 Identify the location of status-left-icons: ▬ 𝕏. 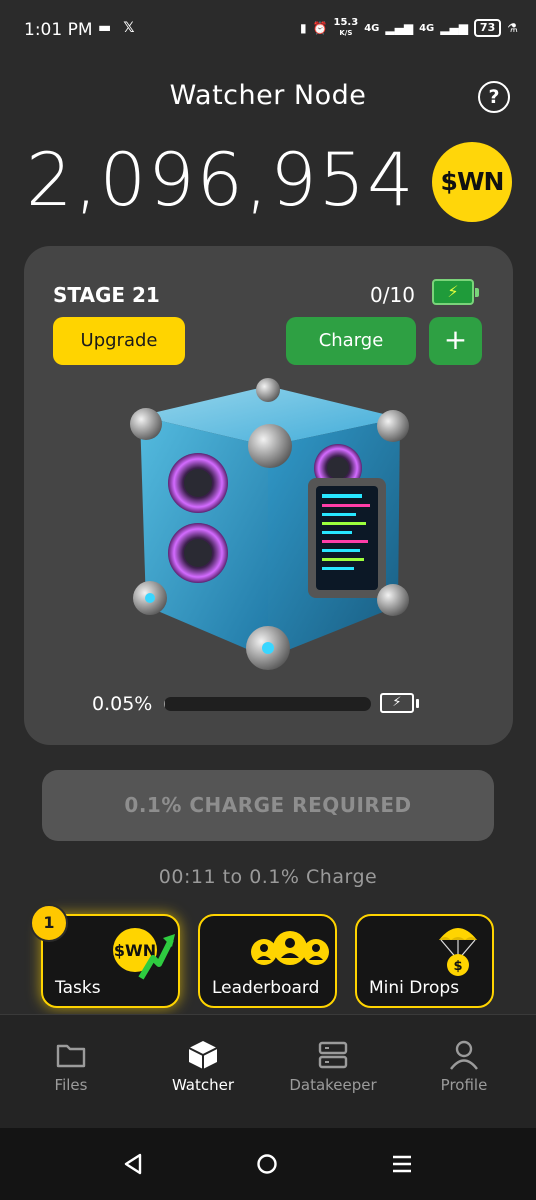
(116, 28).